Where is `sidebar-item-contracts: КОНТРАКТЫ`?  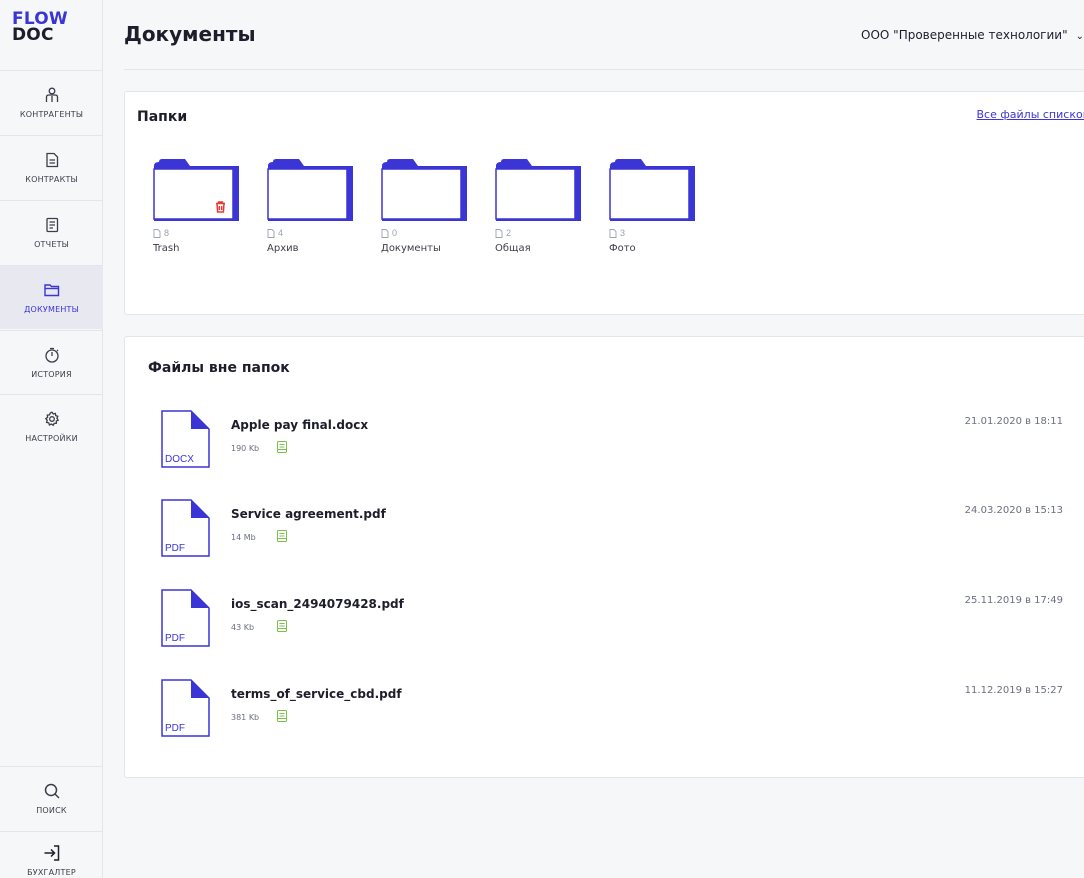
sidebar-item-contracts: КОНТРАКТЫ is located at coordinates (51, 167).